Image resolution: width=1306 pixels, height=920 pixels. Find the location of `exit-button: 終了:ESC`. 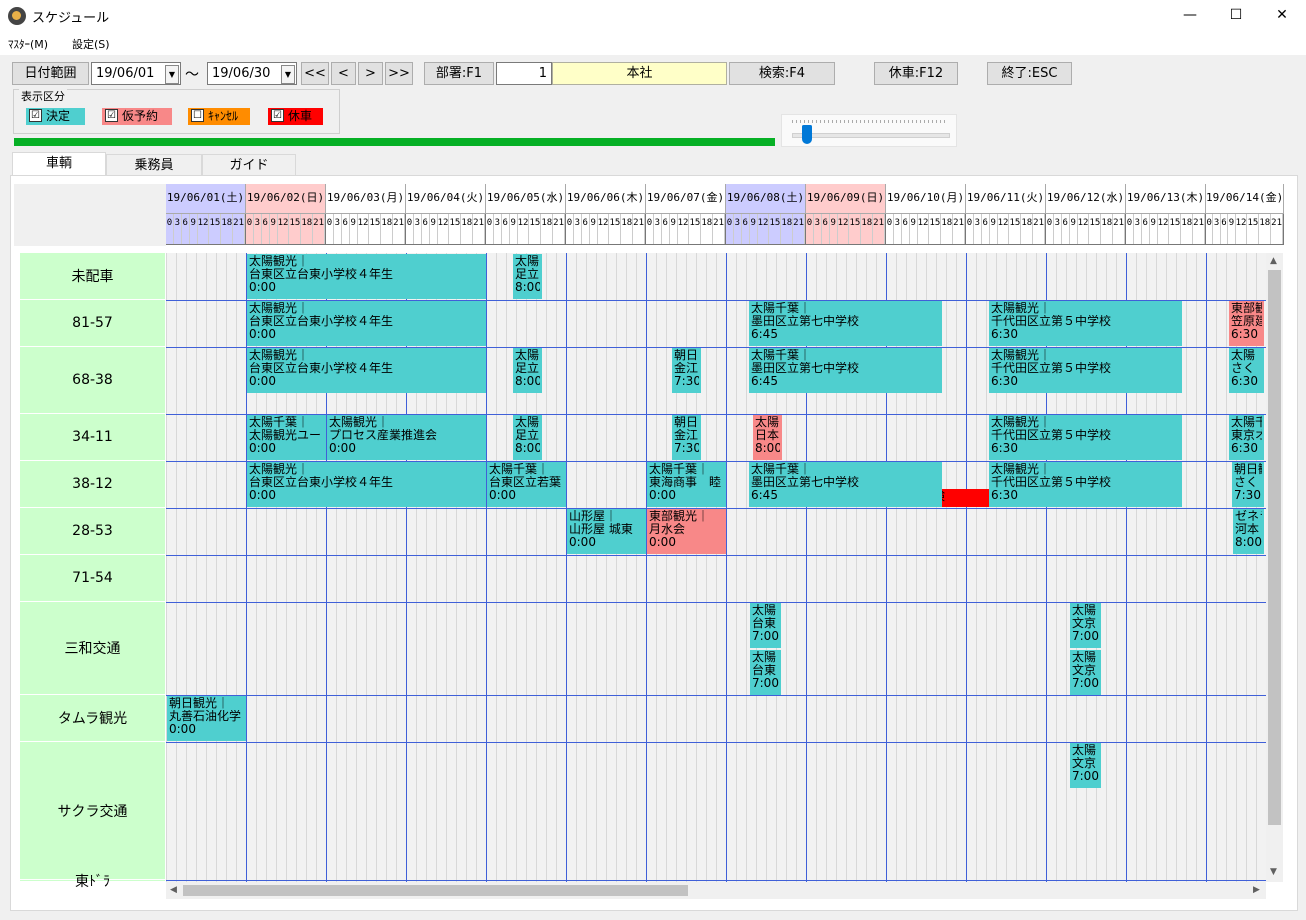

exit-button: 終了:ESC is located at coordinates (1029, 73).